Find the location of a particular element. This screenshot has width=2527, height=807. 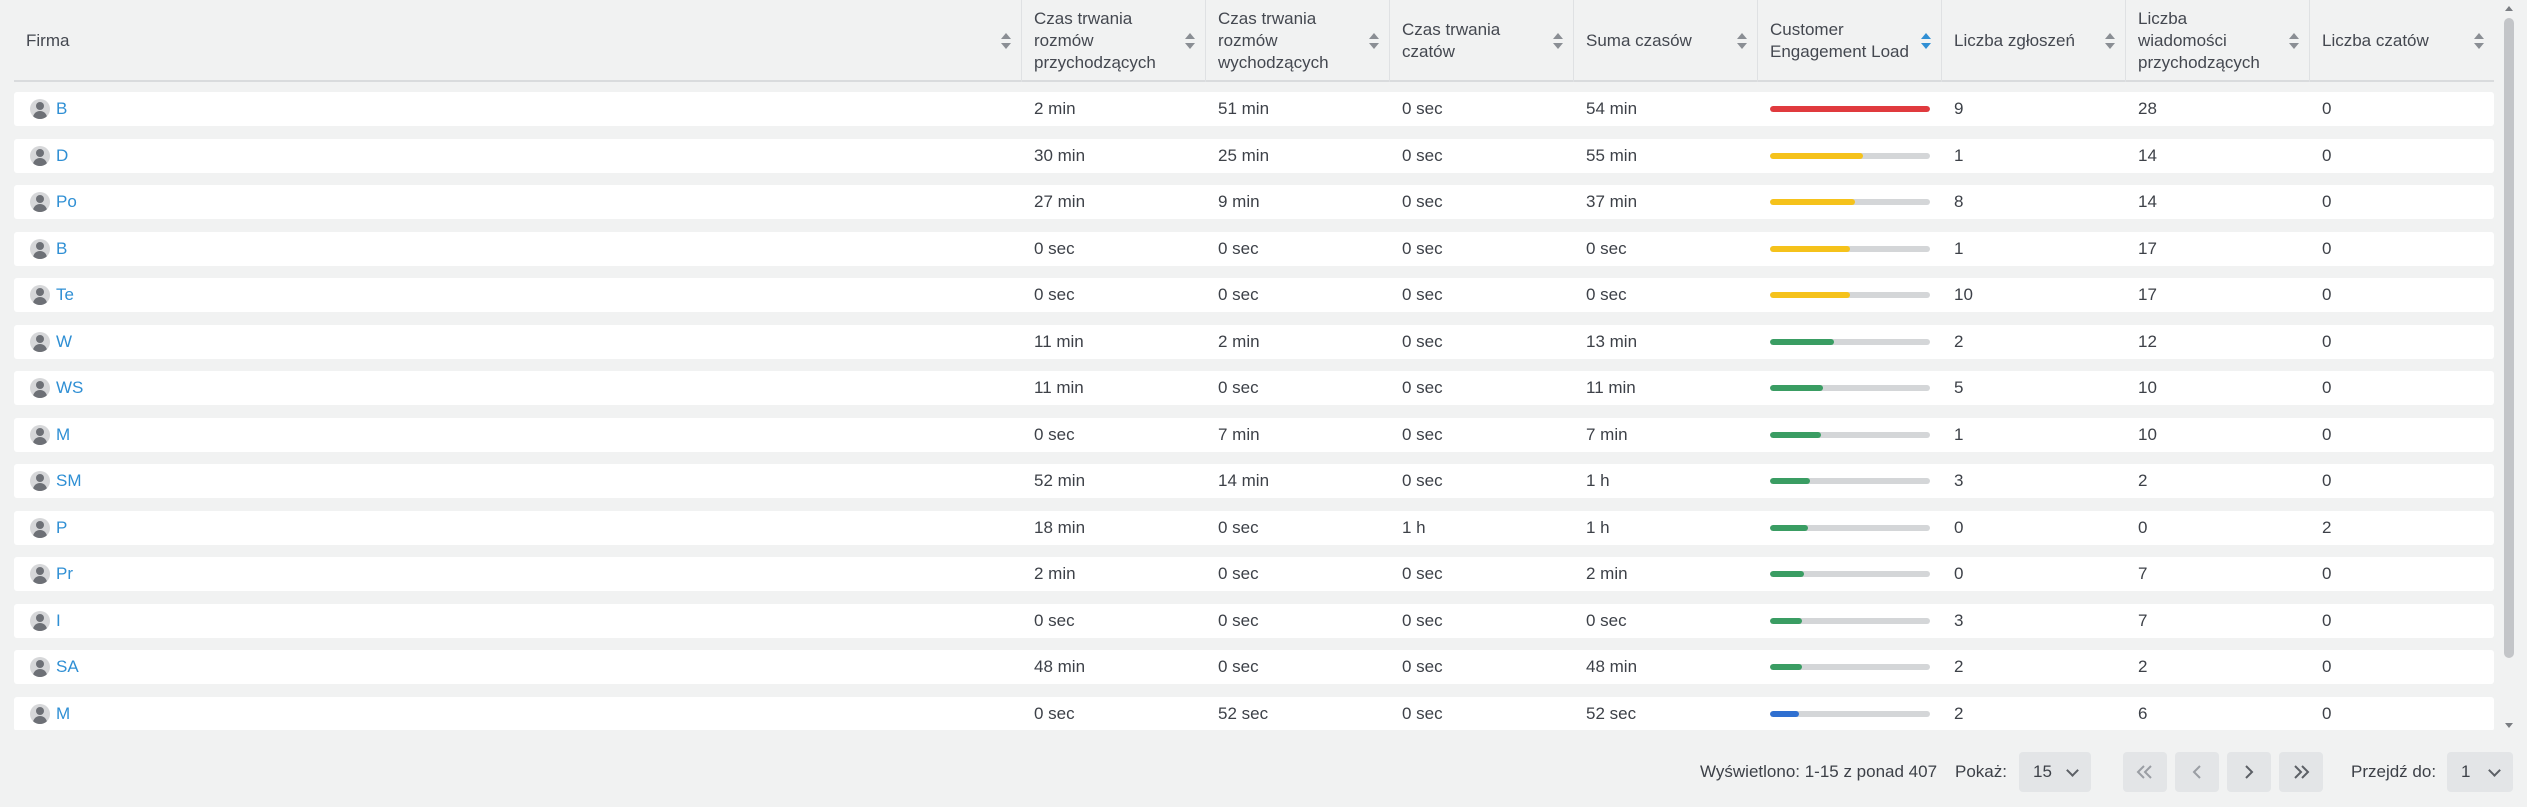

outgoing-calls-cell: 9 min is located at coordinates (1239, 201).